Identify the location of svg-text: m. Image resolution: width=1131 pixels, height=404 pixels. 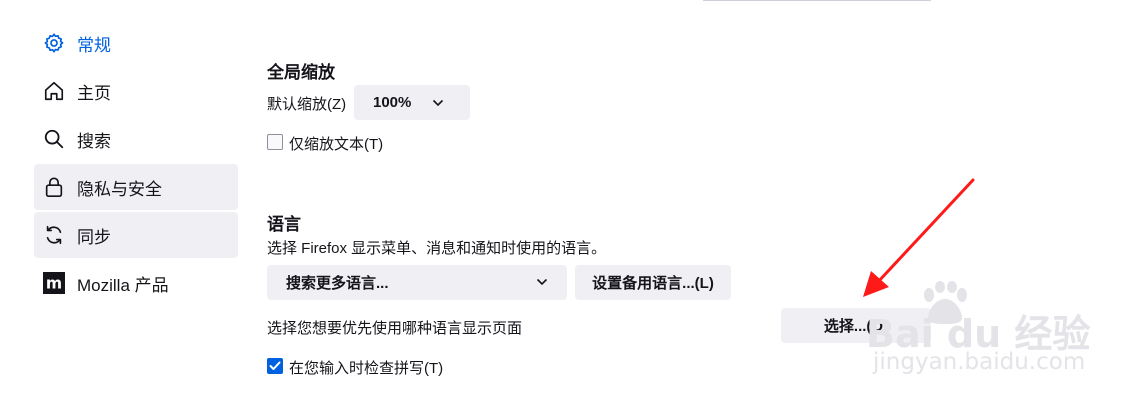
(54, 284).